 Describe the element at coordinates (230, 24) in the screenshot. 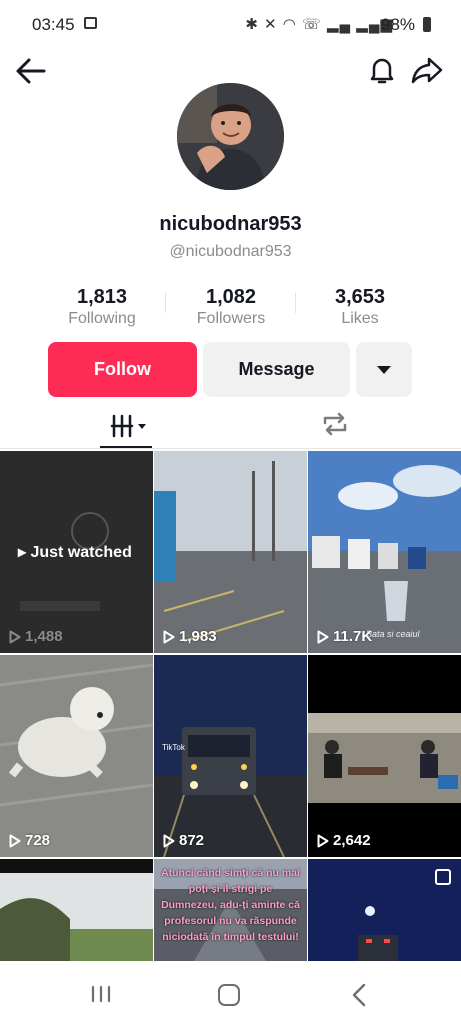

I see `status-bar: 03:45 ✱ ✕ ◠ ☏ ▂▄ ▂▄▆ 98%` at that location.